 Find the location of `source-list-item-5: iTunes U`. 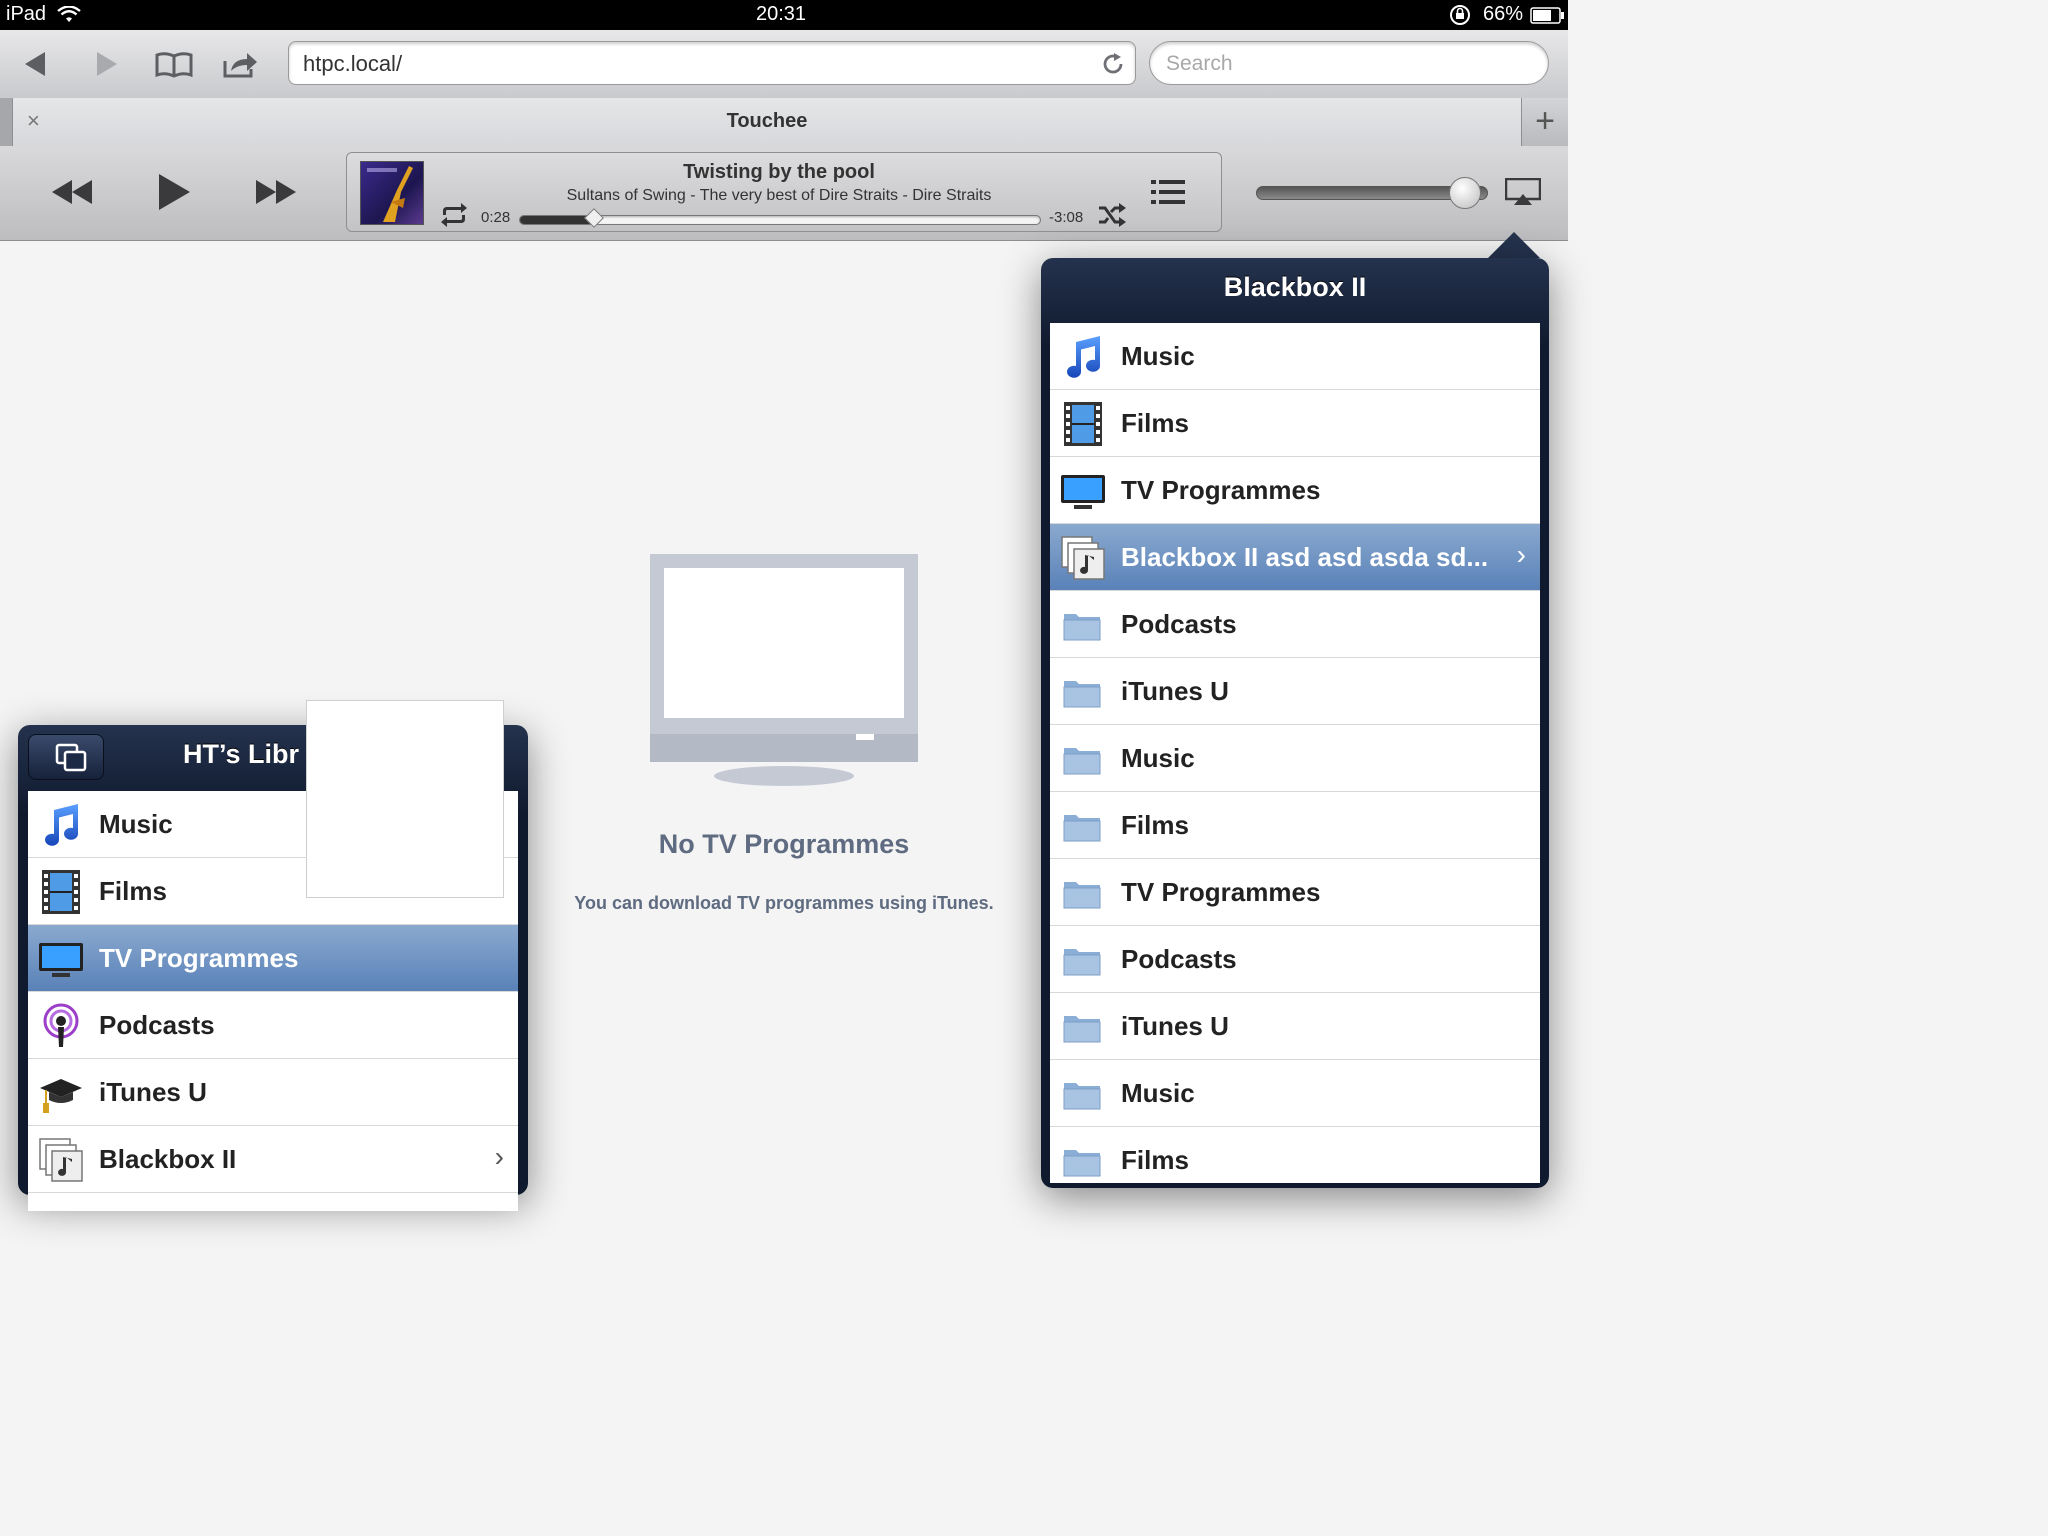

source-list-item-5: iTunes U is located at coordinates (1295, 691).